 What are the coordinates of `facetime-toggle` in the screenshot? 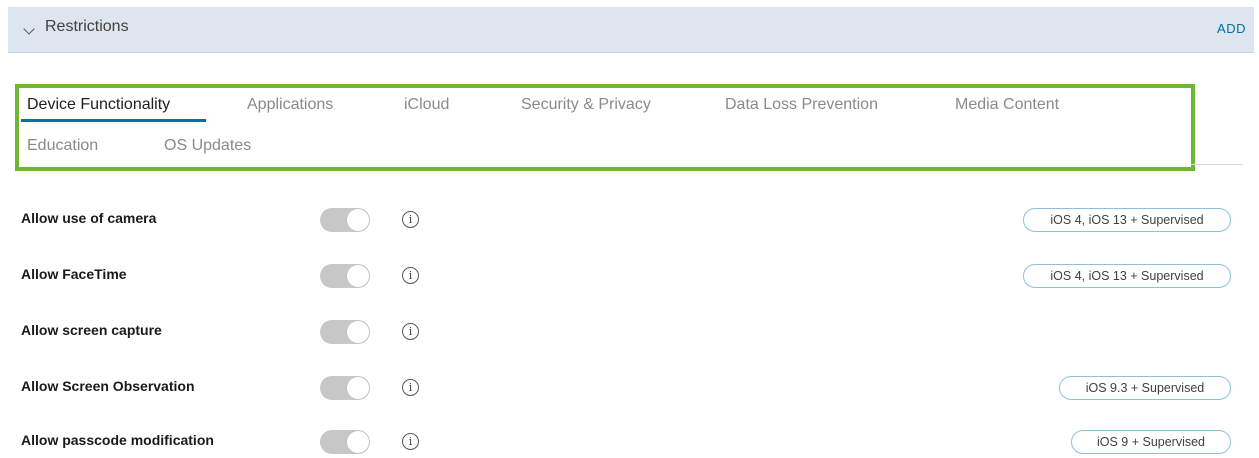 It's located at (345, 276).